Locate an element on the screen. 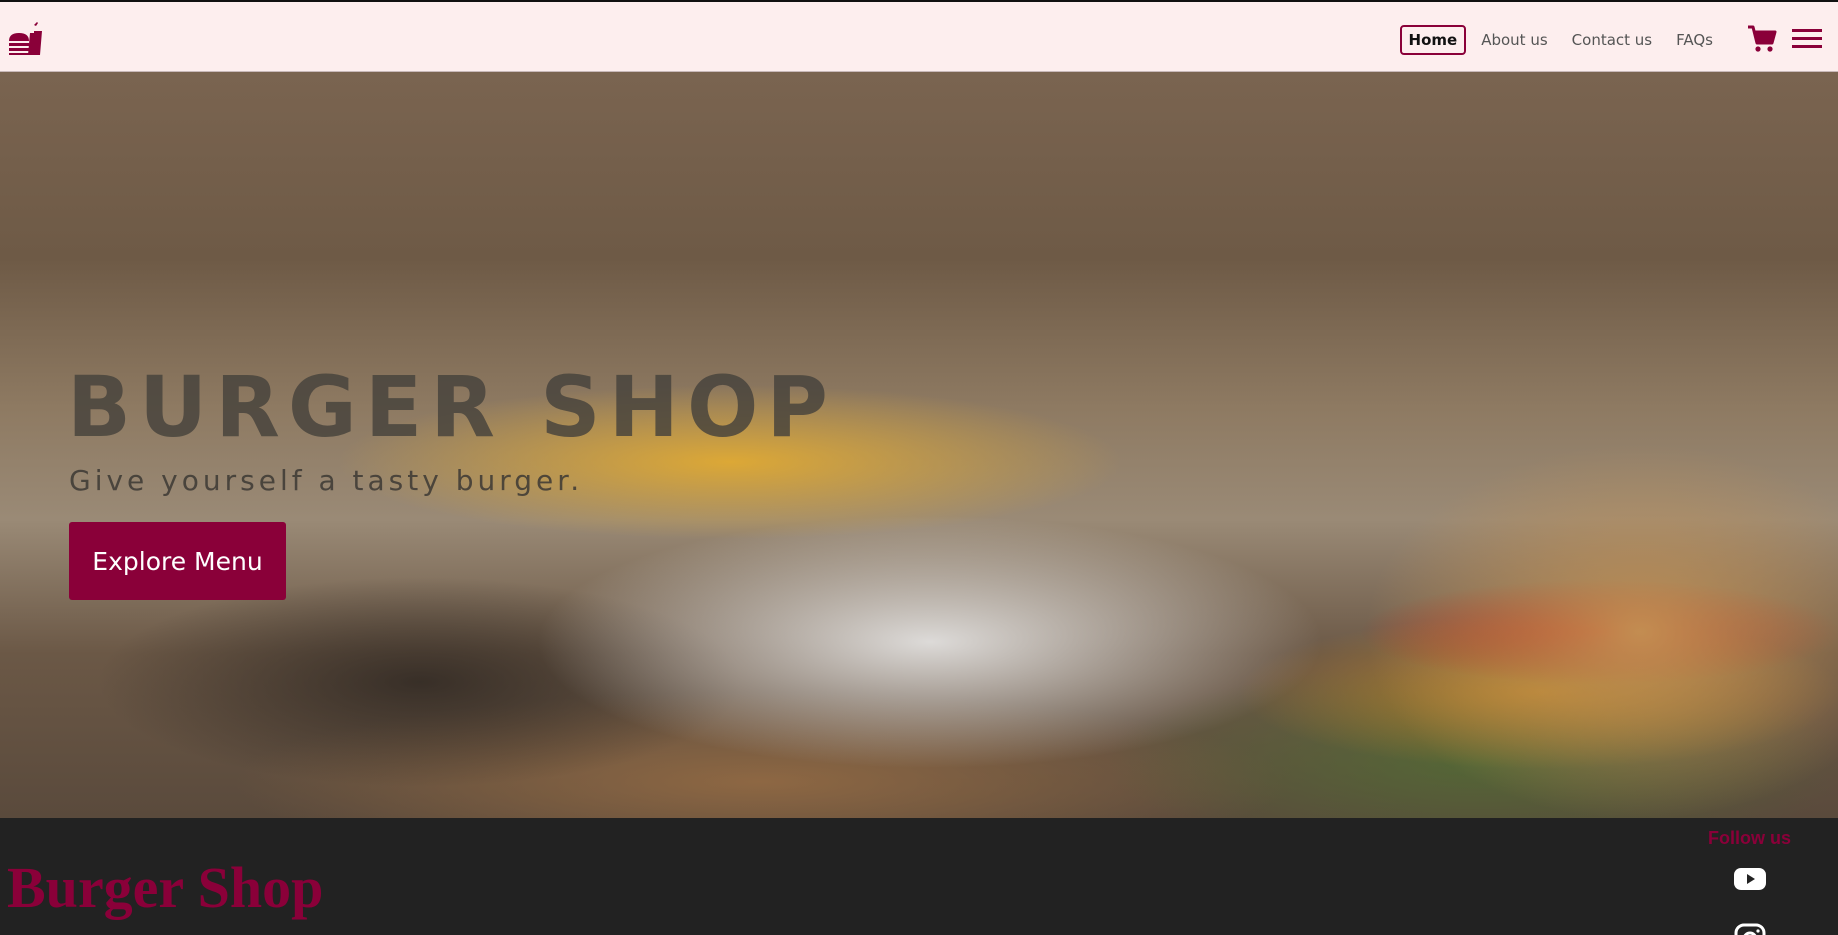 This screenshot has width=1838, height=935. fastfood-icon is located at coordinates (25, 39).